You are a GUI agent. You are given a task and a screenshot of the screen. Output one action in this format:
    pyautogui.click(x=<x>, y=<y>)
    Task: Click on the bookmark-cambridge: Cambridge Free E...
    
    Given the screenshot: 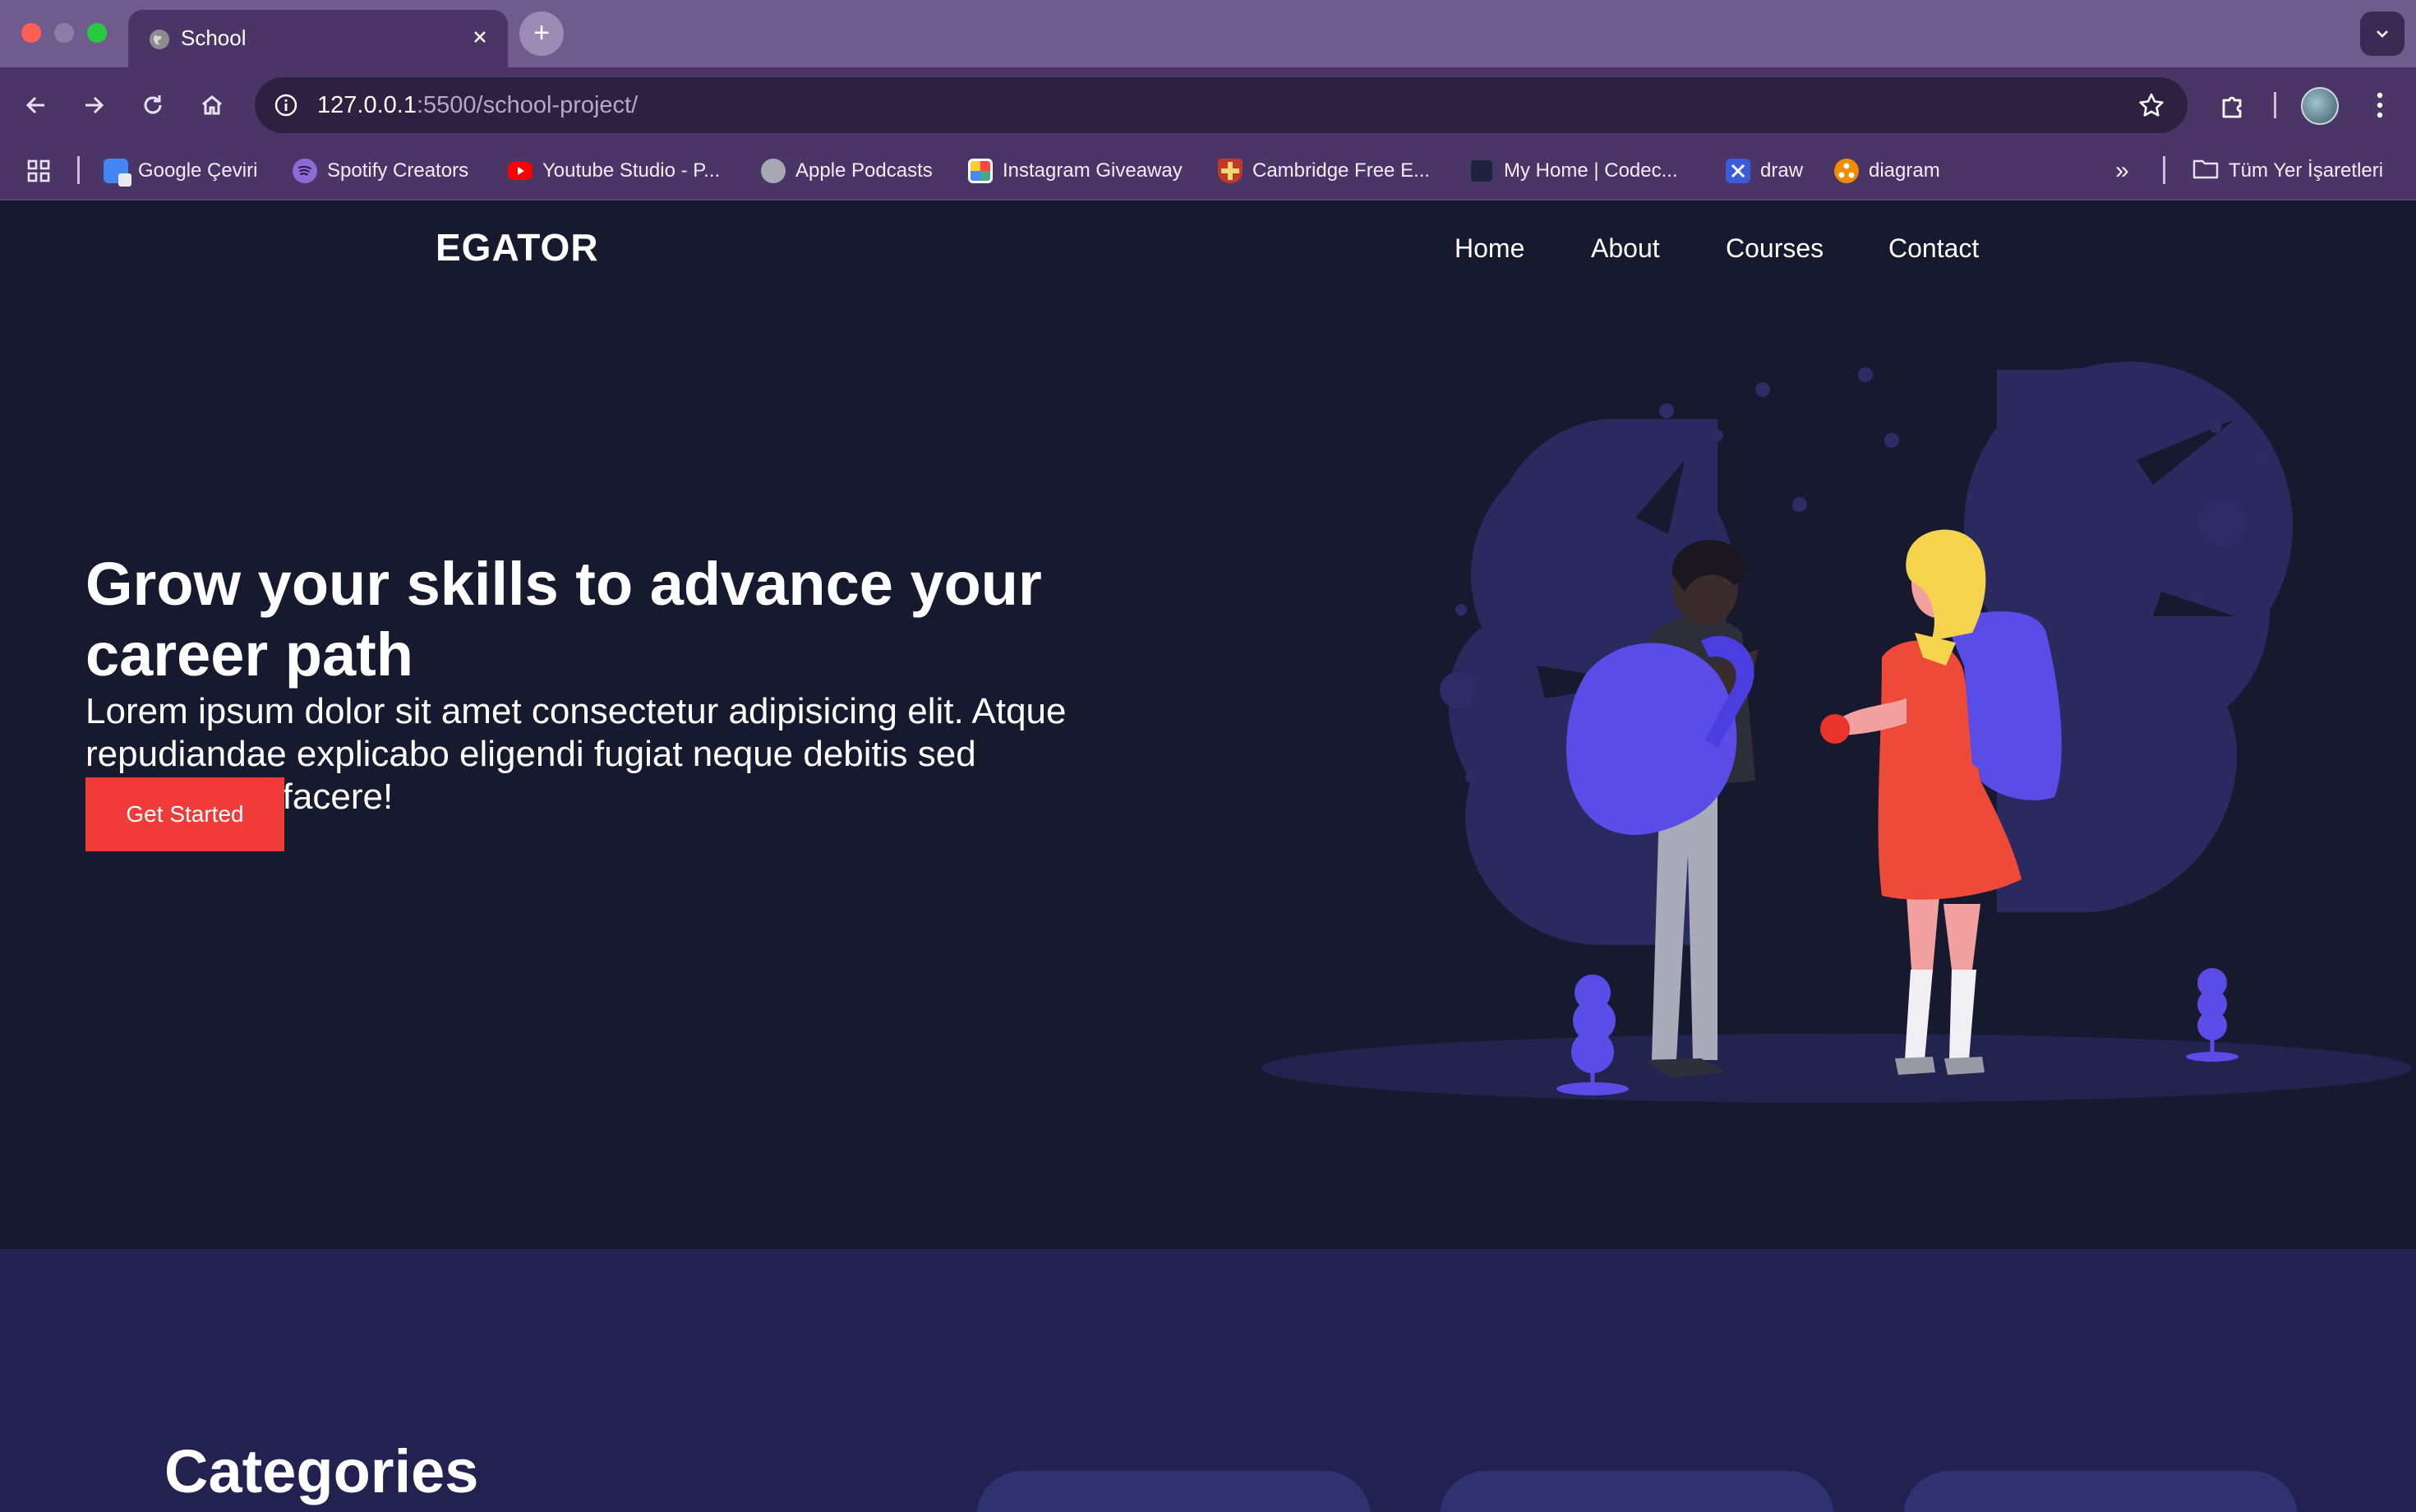 What is the action you would take?
    pyautogui.click(x=1324, y=171)
    